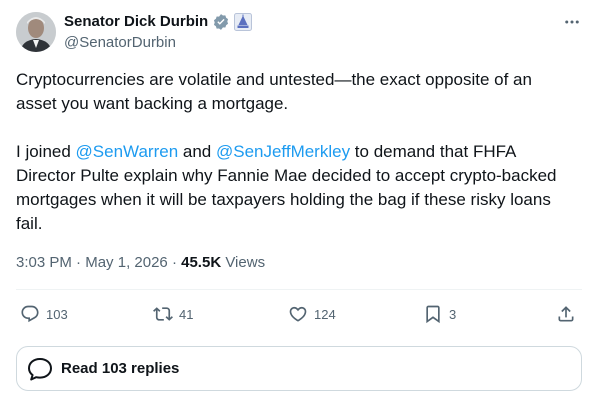 Image resolution: width=598 pixels, height=399 pixels. I want to click on capitol-icon, so click(243, 22).